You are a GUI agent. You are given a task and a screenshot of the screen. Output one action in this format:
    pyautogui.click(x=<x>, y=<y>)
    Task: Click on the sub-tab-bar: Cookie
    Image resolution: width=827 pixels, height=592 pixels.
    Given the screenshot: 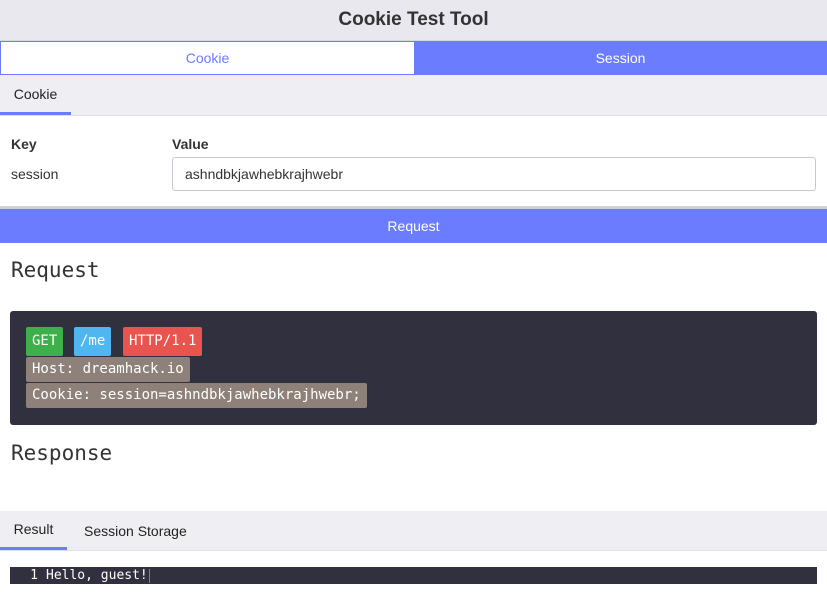 What is the action you would take?
    pyautogui.click(x=413, y=95)
    